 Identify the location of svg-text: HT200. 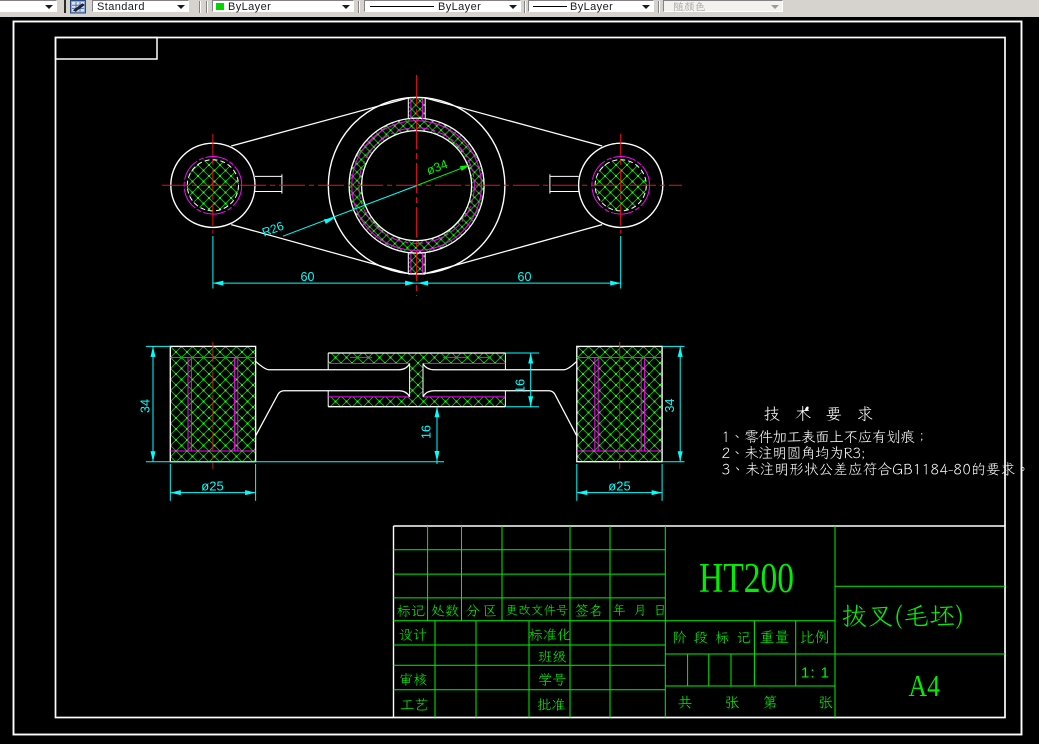
(746, 579).